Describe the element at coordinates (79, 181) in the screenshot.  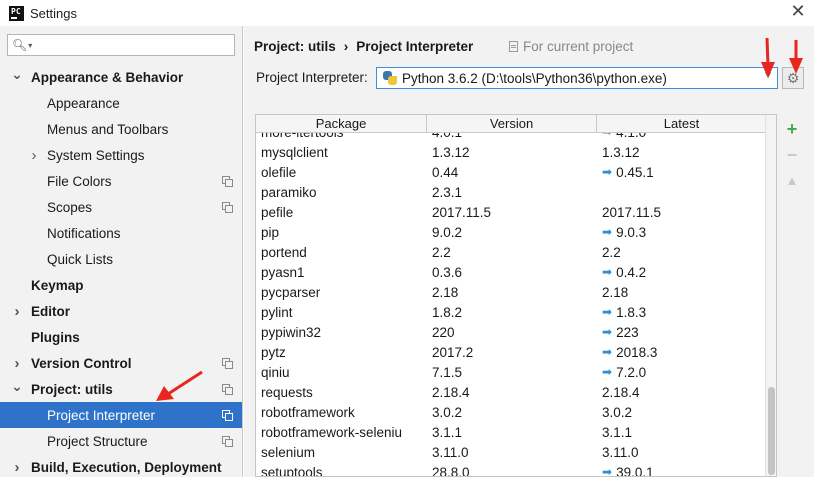
I see `sidebar-item-label: File Colors` at that location.